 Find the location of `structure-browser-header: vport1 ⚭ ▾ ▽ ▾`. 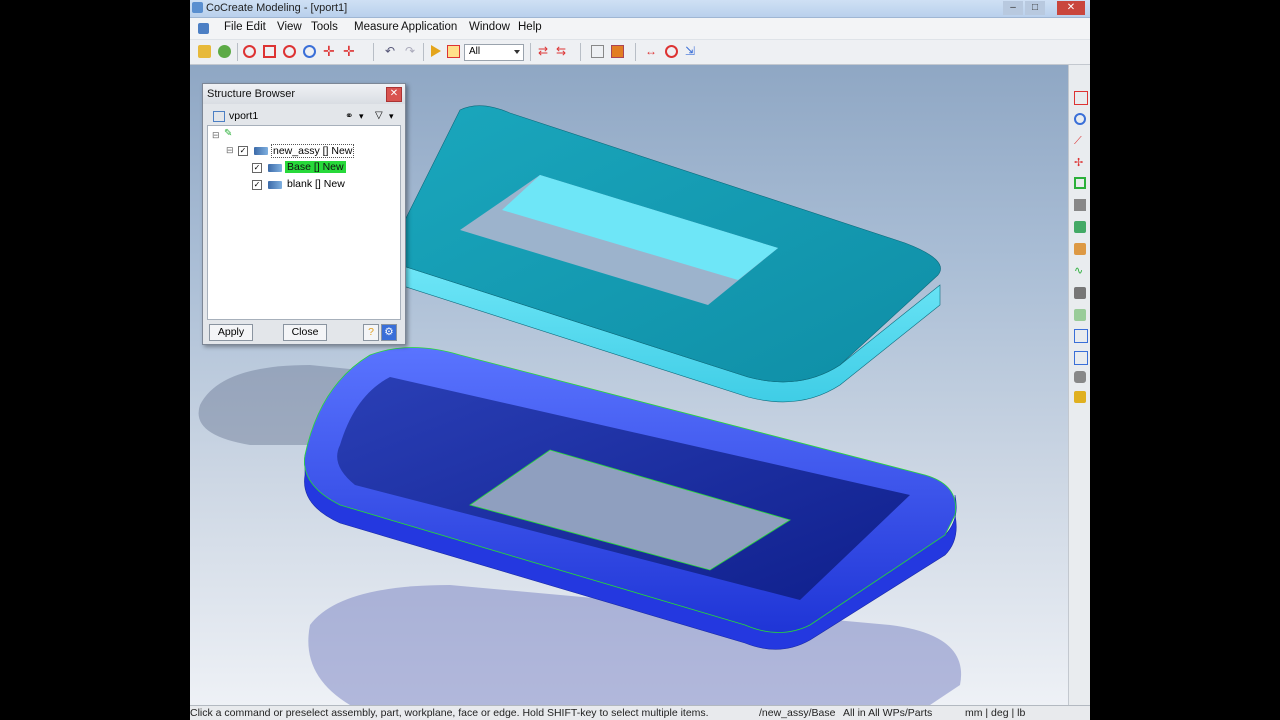

structure-browser-header: vport1 ⚭ ▾ ▽ ▾ is located at coordinates (303, 116).